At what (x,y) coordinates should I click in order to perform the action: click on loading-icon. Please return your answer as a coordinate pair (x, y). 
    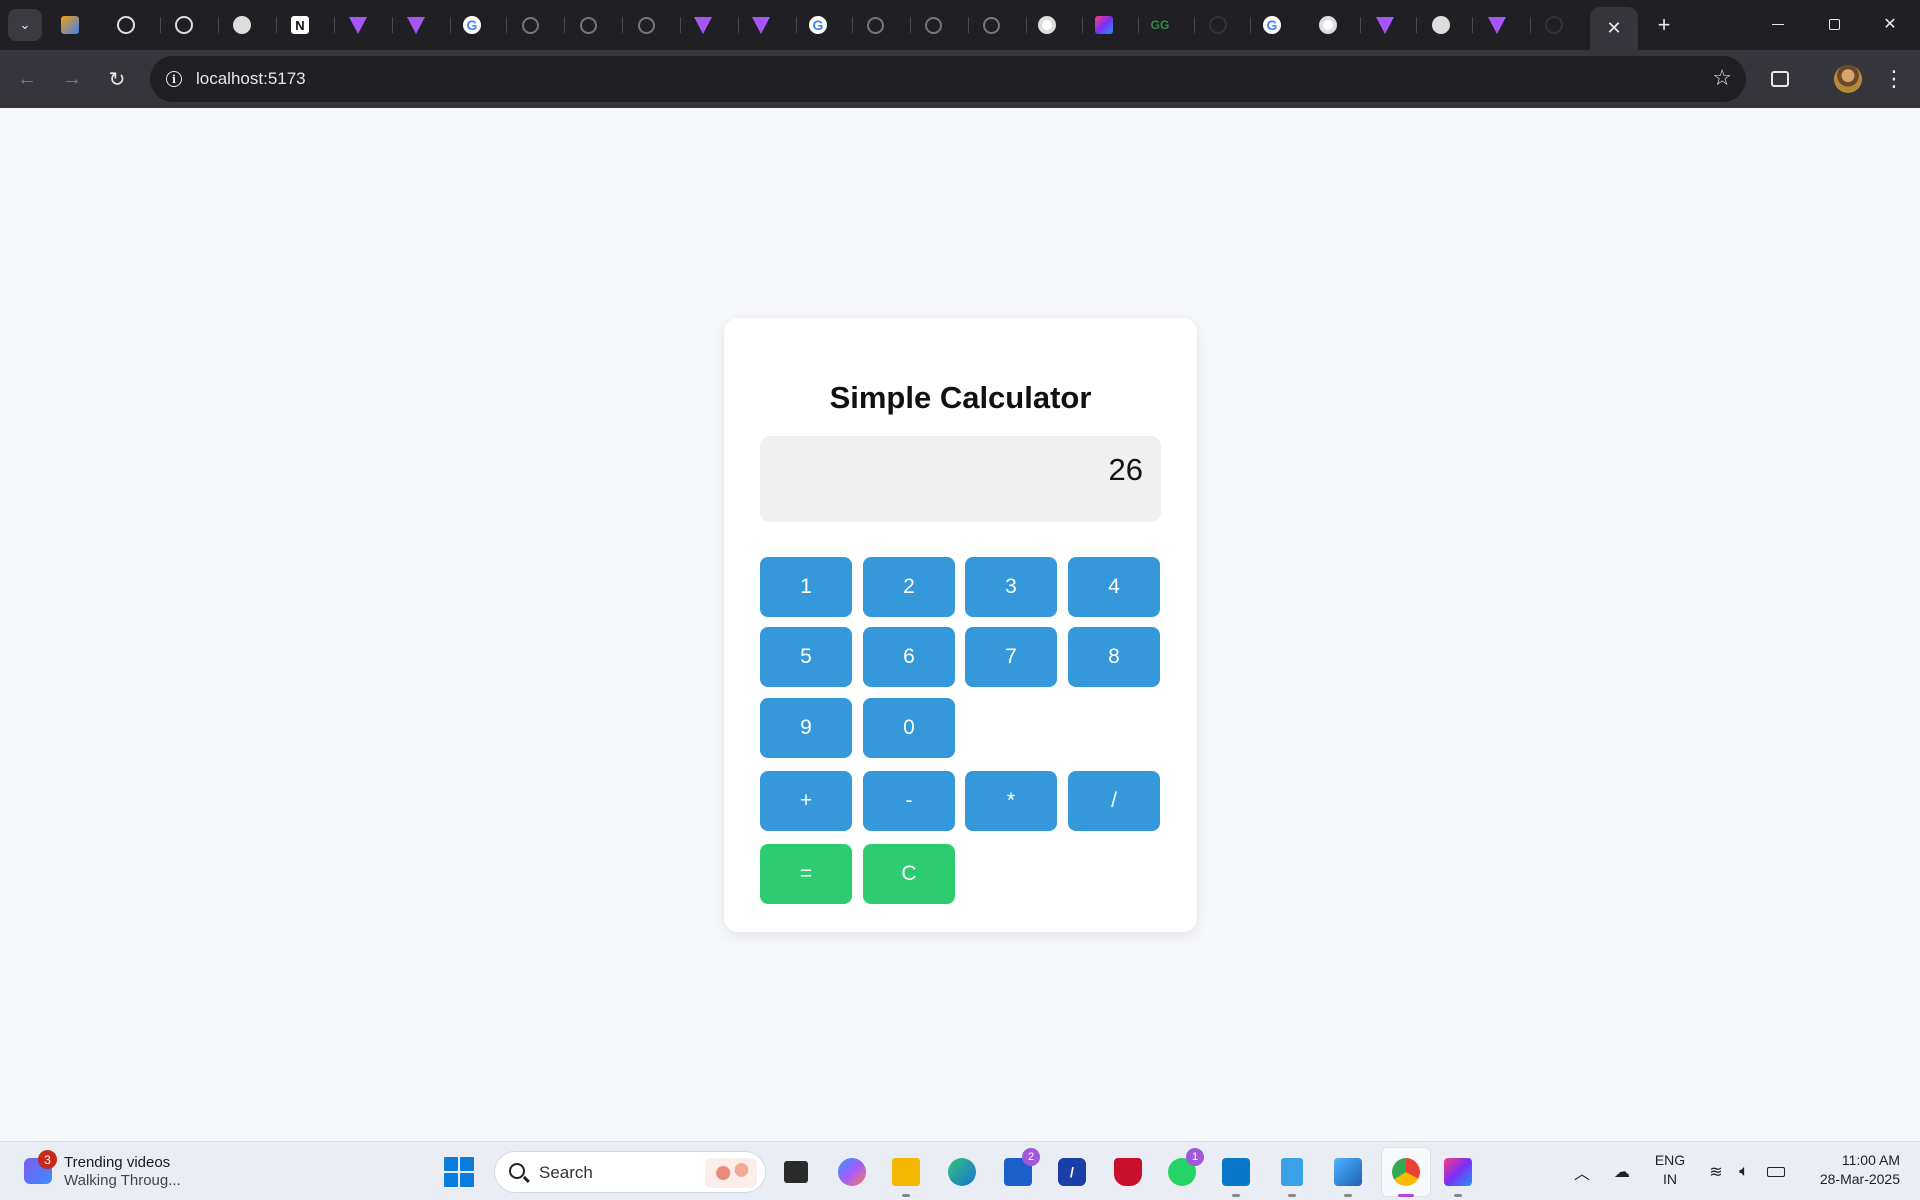
    Looking at the image, I should click on (1554, 25).